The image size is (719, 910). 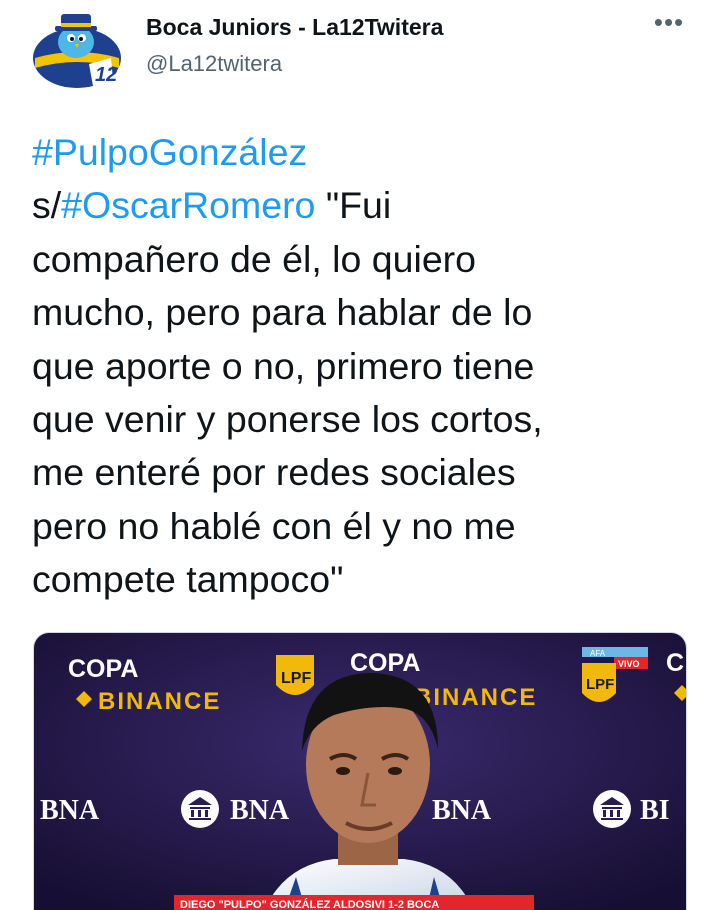 I want to click on tweet-text-line: que venir y ponerse los cortos,, so click(x=367, y=419).